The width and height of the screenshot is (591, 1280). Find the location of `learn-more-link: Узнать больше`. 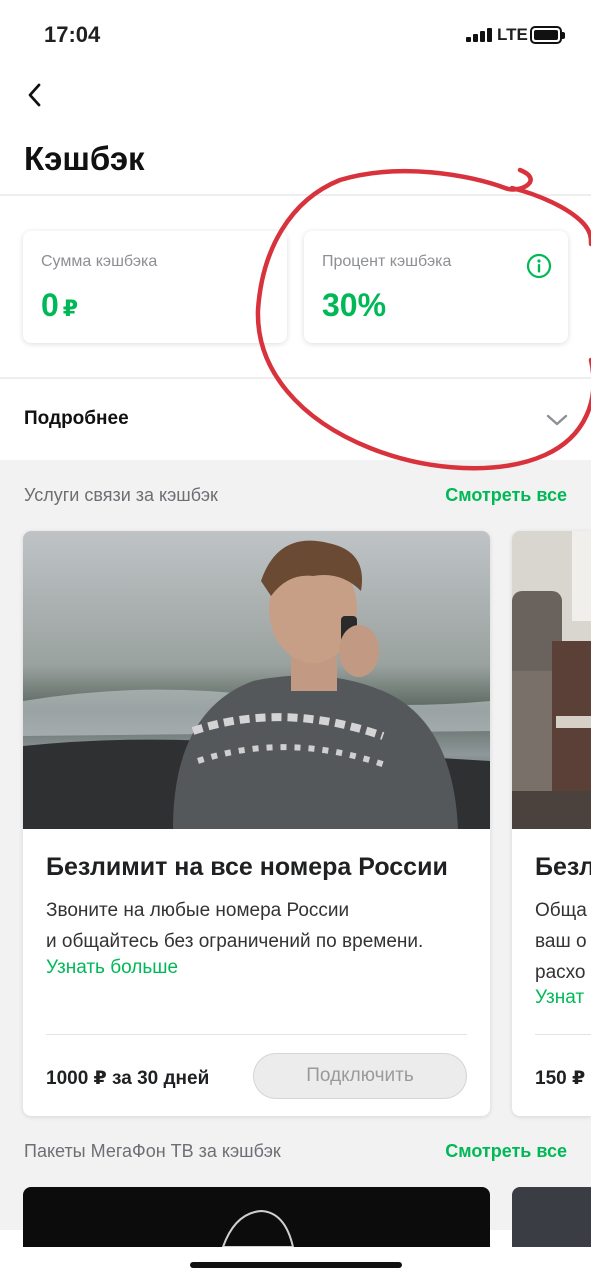

learn-more-link: Узнать больше is located at coordinates (112, 968).